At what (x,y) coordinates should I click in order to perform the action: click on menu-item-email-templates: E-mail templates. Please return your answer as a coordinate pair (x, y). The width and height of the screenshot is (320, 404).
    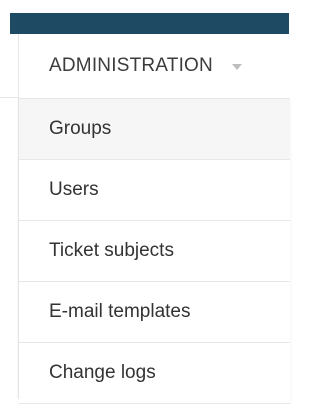
    Looking at the image, I should click on (154, 312).